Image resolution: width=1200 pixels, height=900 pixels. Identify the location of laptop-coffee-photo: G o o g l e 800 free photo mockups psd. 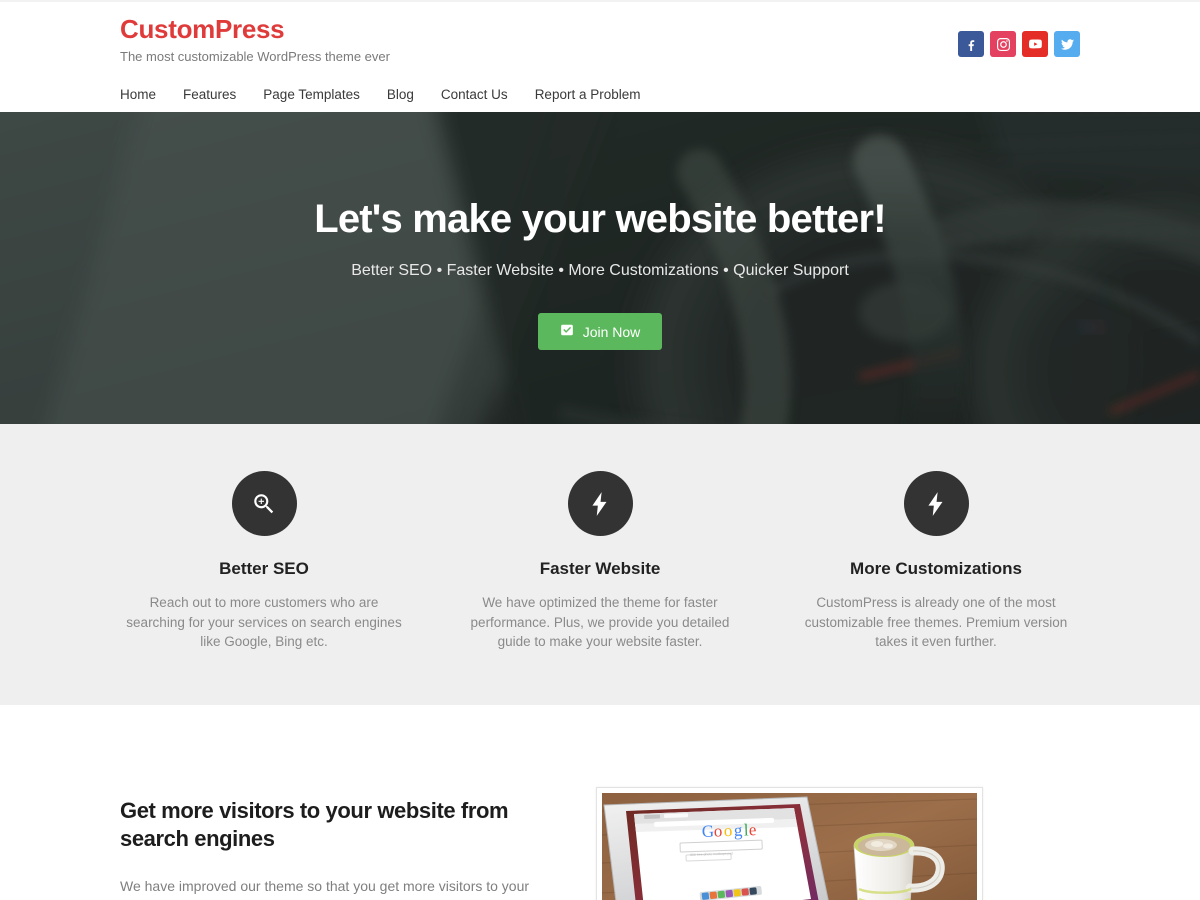
(789, 846).